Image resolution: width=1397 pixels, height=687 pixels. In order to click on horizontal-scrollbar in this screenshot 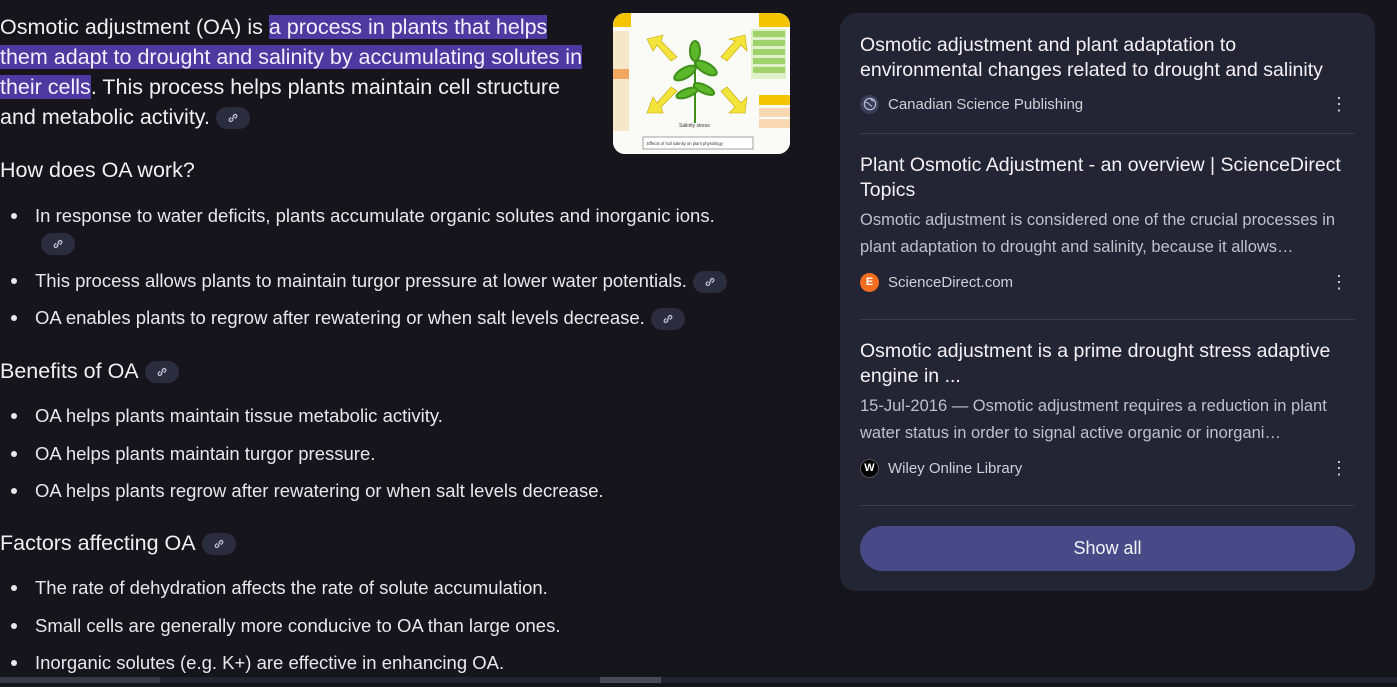, I will do `click(698, 680)`.